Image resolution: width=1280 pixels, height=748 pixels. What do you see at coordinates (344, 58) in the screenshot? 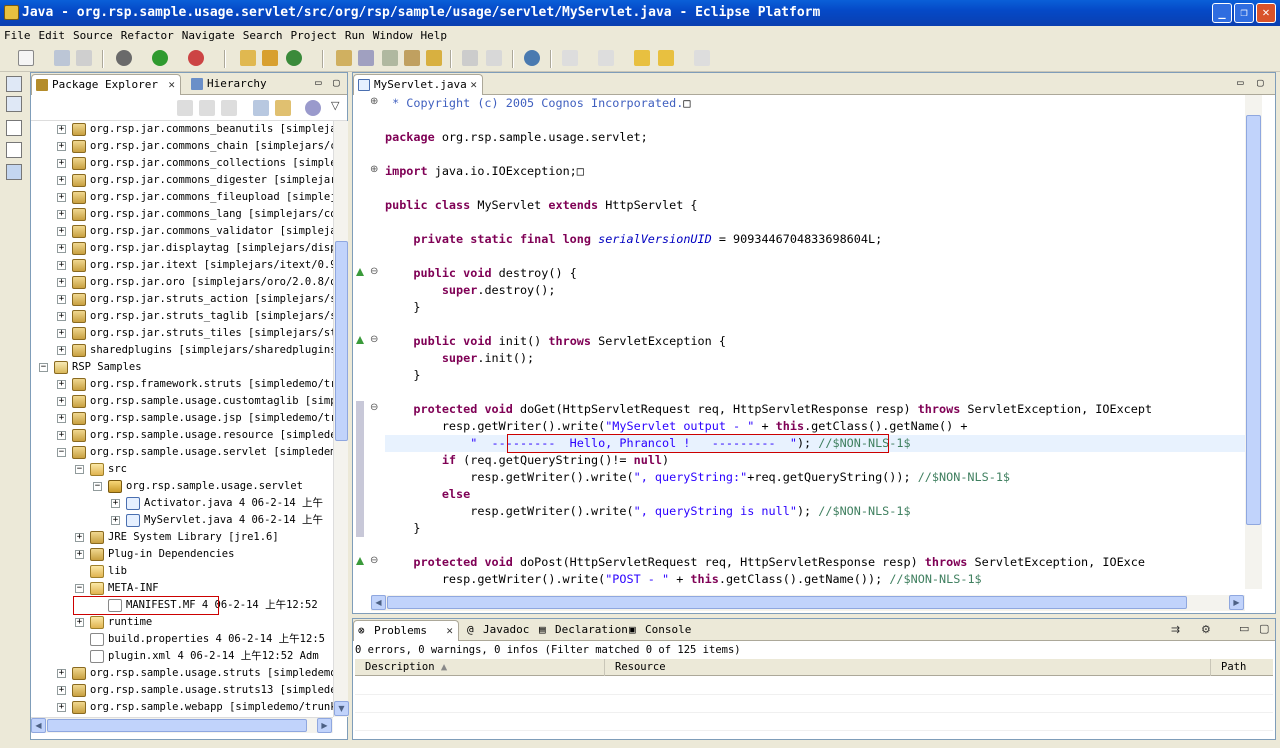
I see `open-type-icon` at bounding box center [344, 58].